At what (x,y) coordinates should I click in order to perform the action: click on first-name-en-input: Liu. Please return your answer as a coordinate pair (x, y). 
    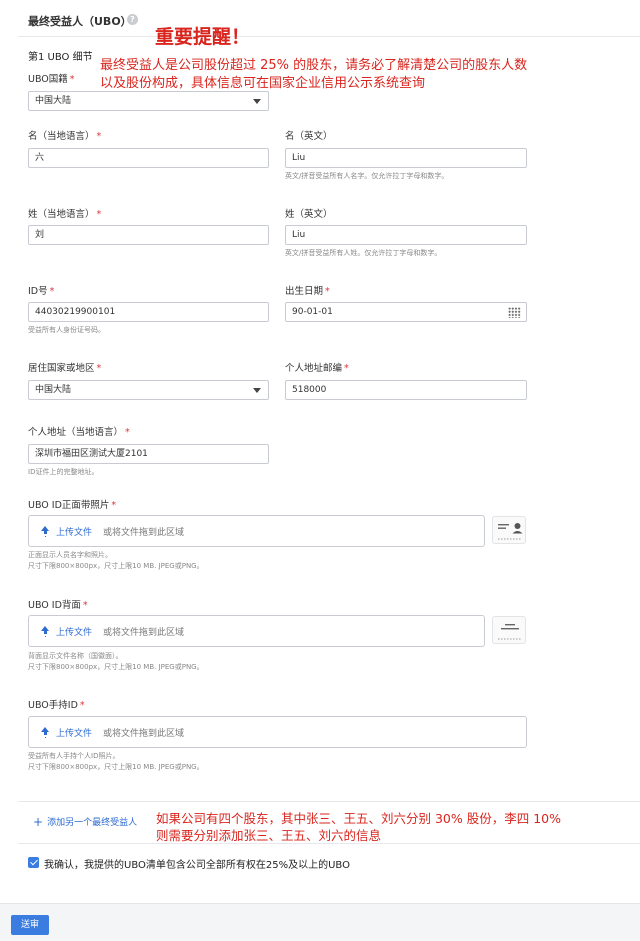
    Looking at the image, I should click on (406, 158).